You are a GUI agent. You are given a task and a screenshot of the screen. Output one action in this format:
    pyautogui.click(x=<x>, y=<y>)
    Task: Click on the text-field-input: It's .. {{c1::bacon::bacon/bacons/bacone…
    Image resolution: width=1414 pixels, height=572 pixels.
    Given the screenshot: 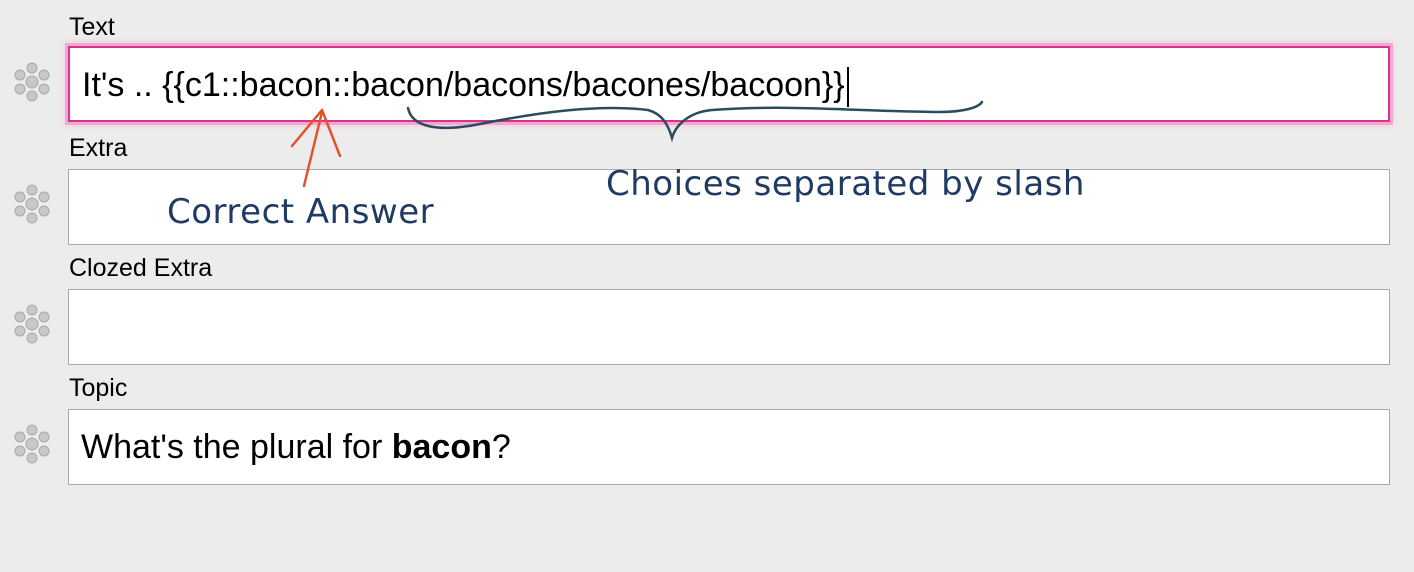 What is the action you would take?
    pyautogui.click(x=729, y=84)
    